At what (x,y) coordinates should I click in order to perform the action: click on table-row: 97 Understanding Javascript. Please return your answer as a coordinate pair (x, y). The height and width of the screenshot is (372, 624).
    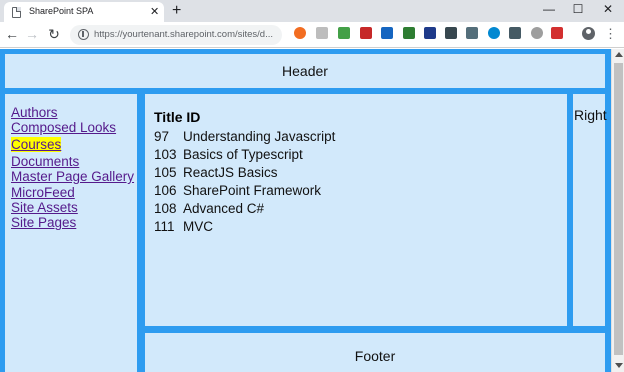
    Looking at the image, I should click on (360, 137).